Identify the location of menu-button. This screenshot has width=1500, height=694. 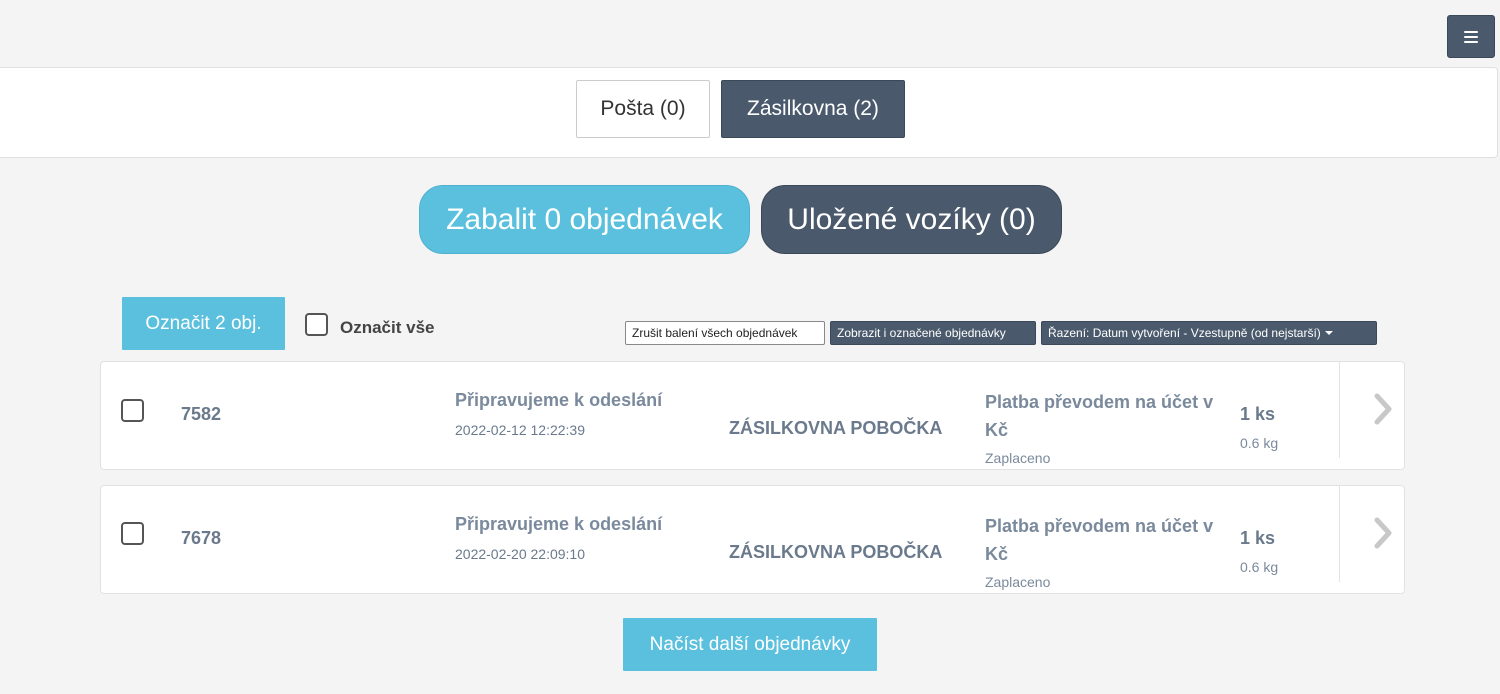
(1471, 36).